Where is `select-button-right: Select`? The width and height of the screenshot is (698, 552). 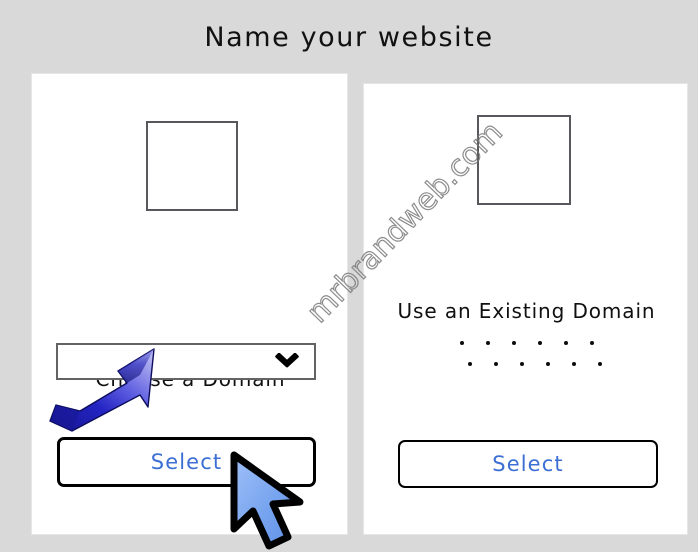 select-button-right: Select is located at coordinates (528, 464).